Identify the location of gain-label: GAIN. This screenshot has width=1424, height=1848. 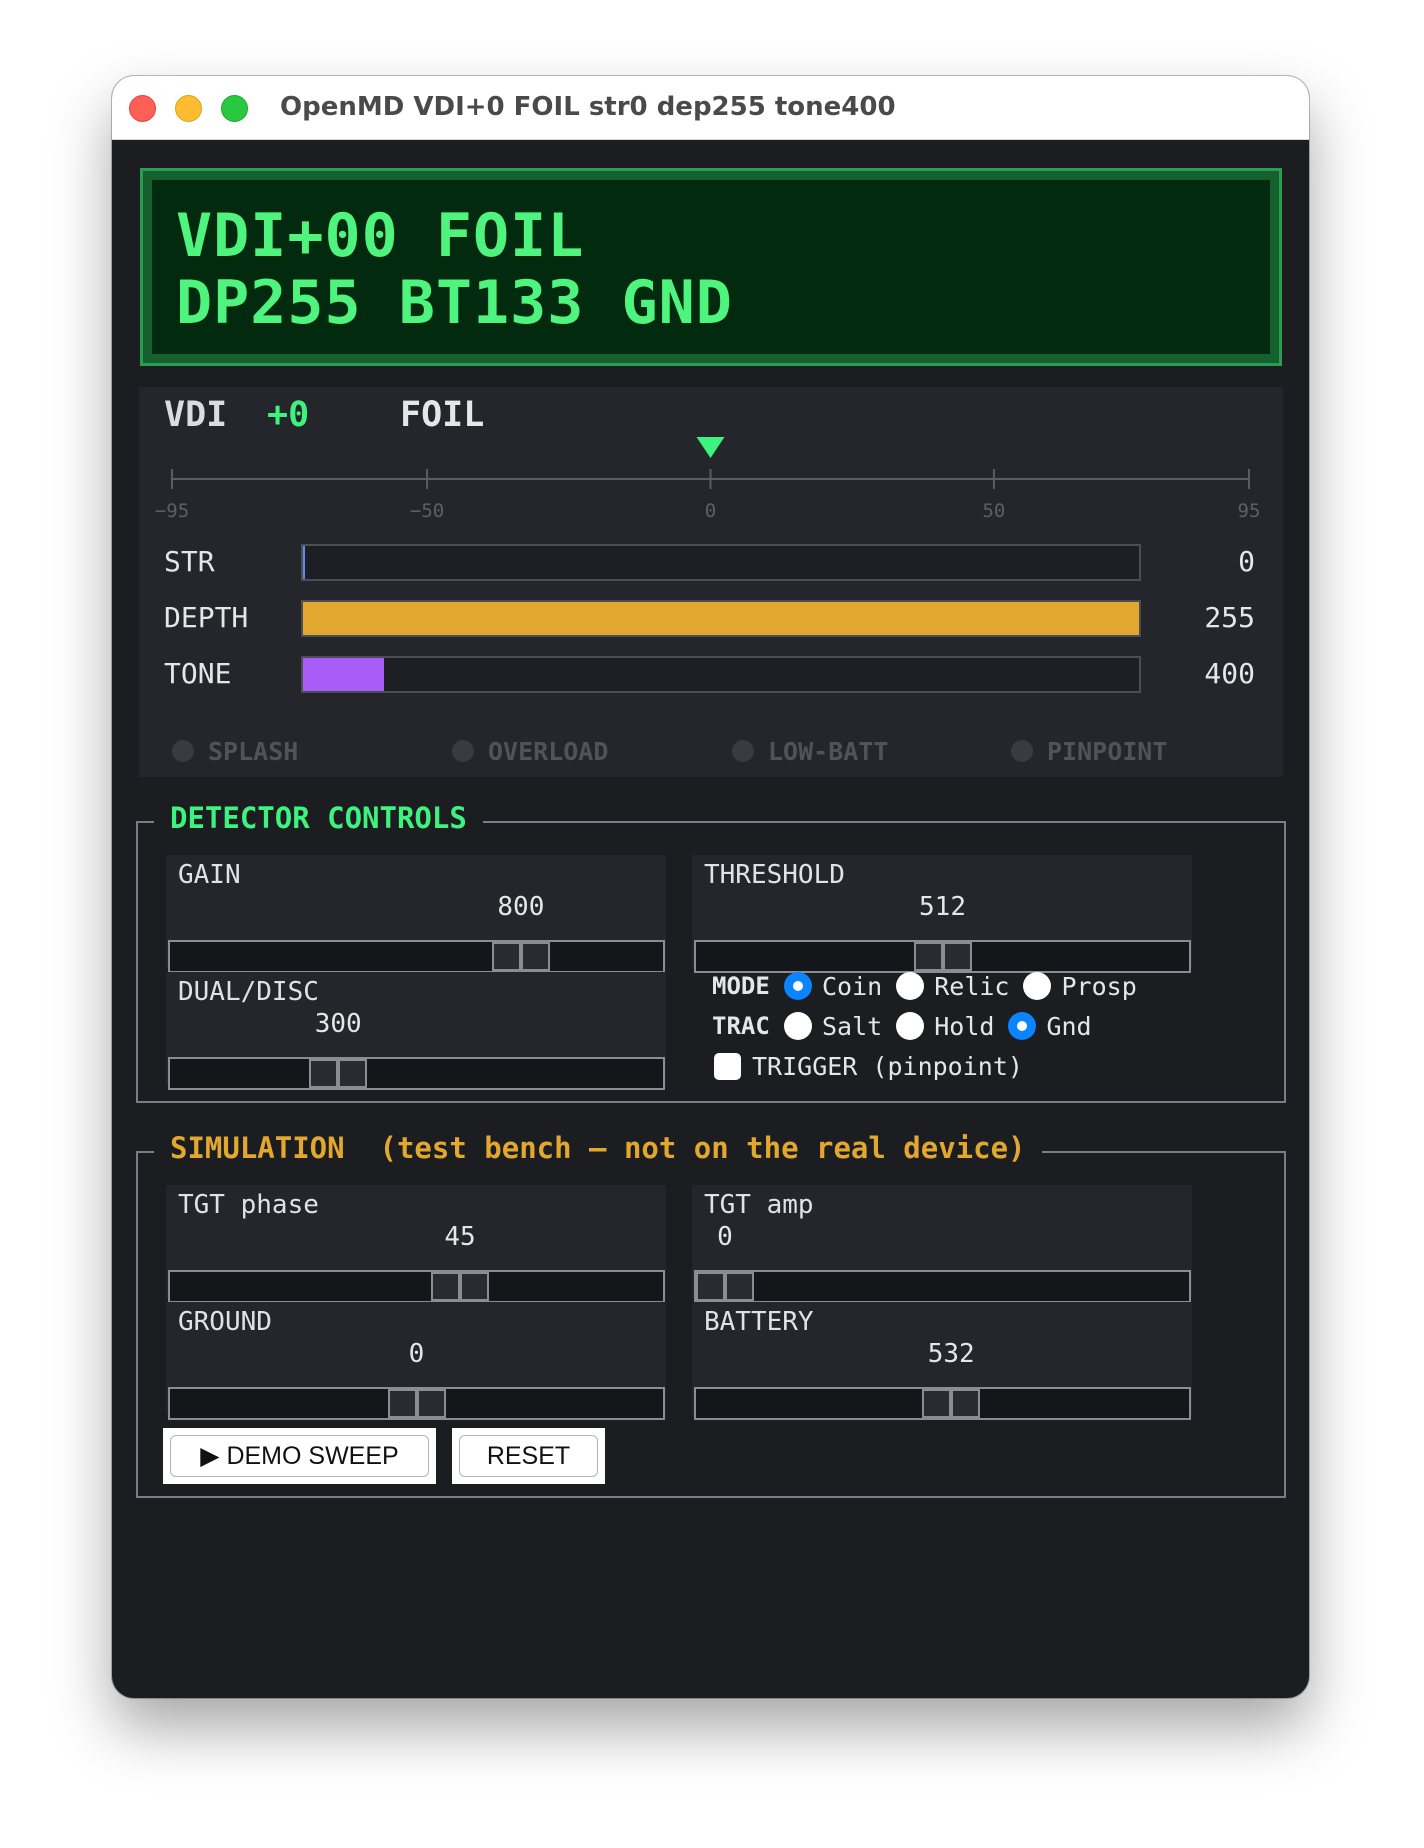
(209, 875).